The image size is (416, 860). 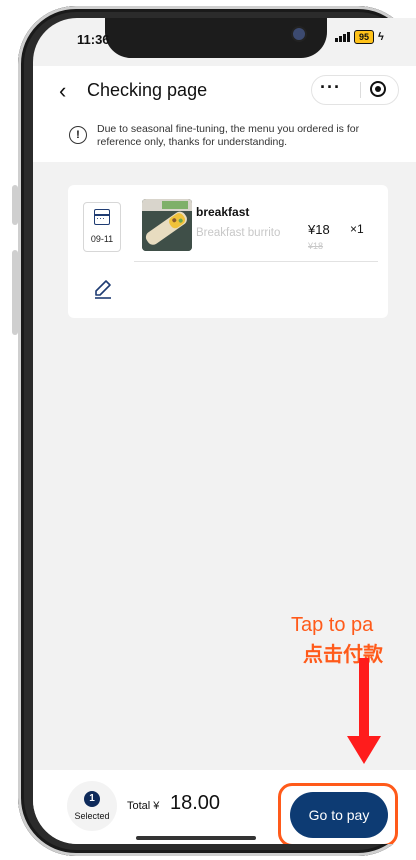 What do you see at coordinates (364, 750) in the screenshot?
I see `arrow-head` at bounding box center [364, 750].